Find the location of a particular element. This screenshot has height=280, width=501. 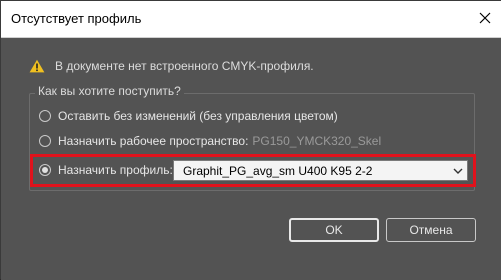

ok-button: OK is located at coordinates (334, 230).